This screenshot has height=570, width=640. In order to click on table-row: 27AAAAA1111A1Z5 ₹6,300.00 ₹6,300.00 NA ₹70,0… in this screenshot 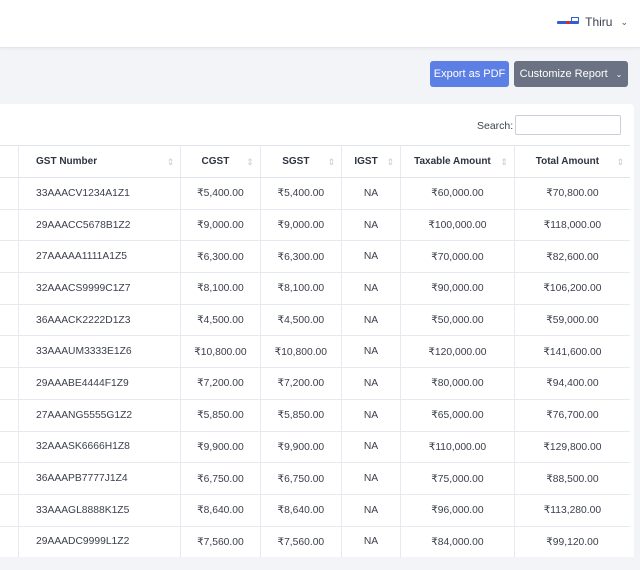, I will do `click(315, 257)`.